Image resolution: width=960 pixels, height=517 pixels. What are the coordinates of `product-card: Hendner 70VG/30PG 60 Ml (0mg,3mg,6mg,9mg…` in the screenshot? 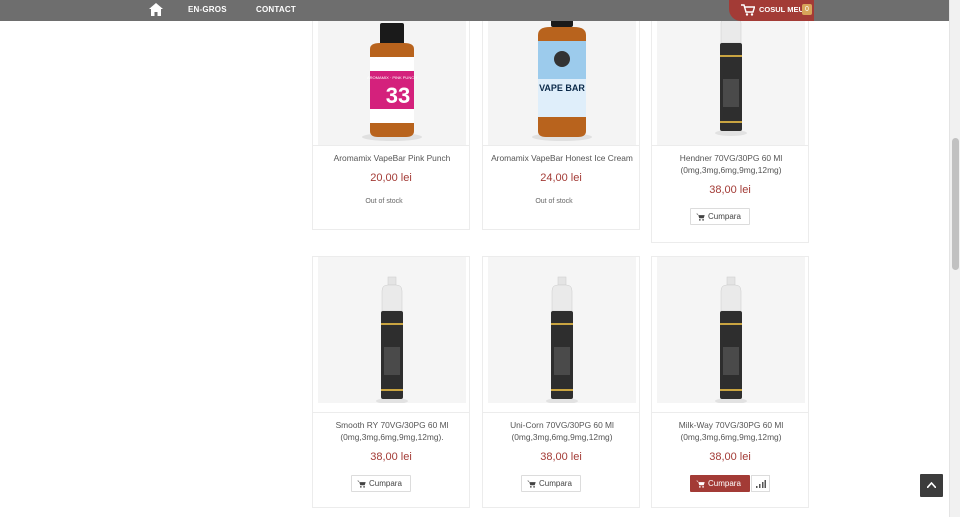 It's located at (730, 121).